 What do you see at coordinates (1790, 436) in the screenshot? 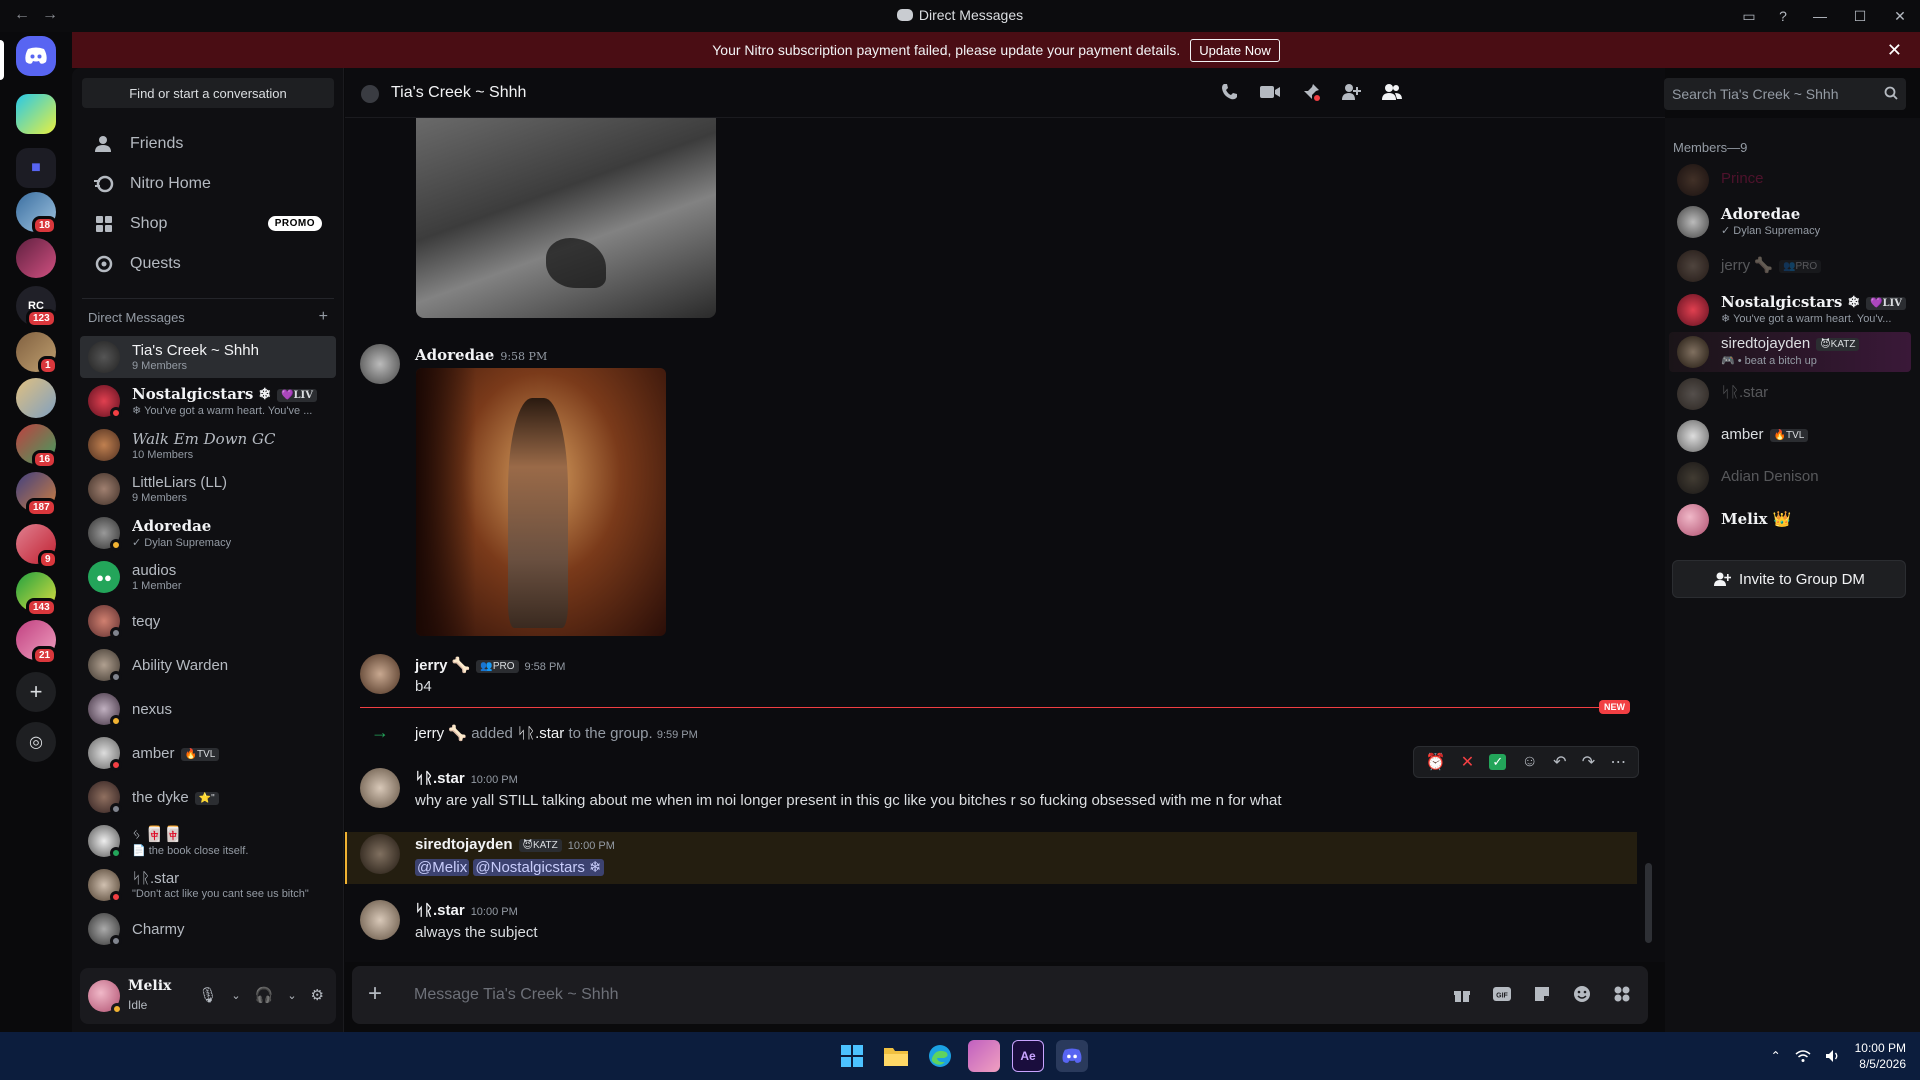
I see `member-item: amber 🔥TVL` at bounding box center [1790, 436].